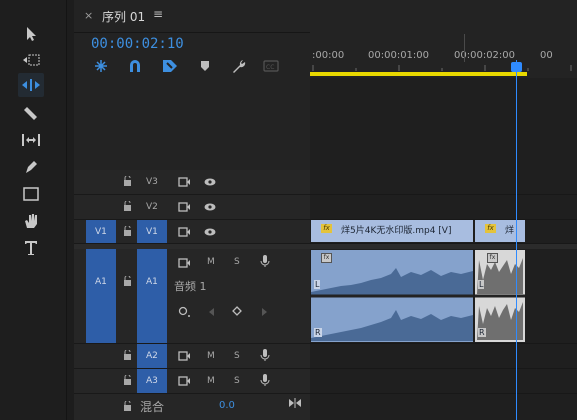 This screenshot has width=577, height=420. Describe the element at coordinates (137, 44) in the screenshot. I see `playhead-timecode: 00:00:02:10` at that location.